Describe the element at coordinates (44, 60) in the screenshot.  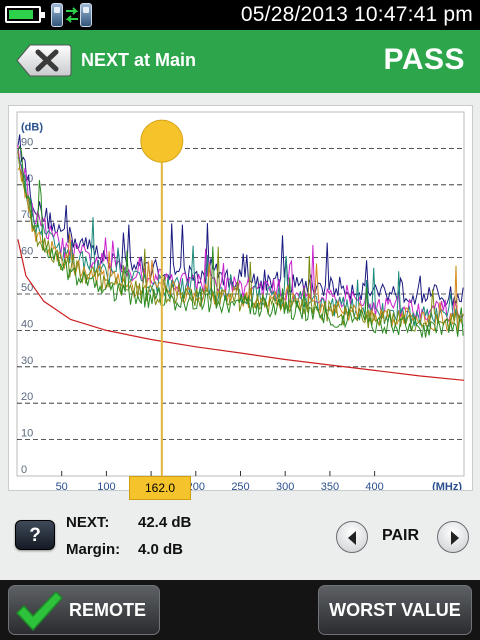
I see `close-x-icon` at that location.